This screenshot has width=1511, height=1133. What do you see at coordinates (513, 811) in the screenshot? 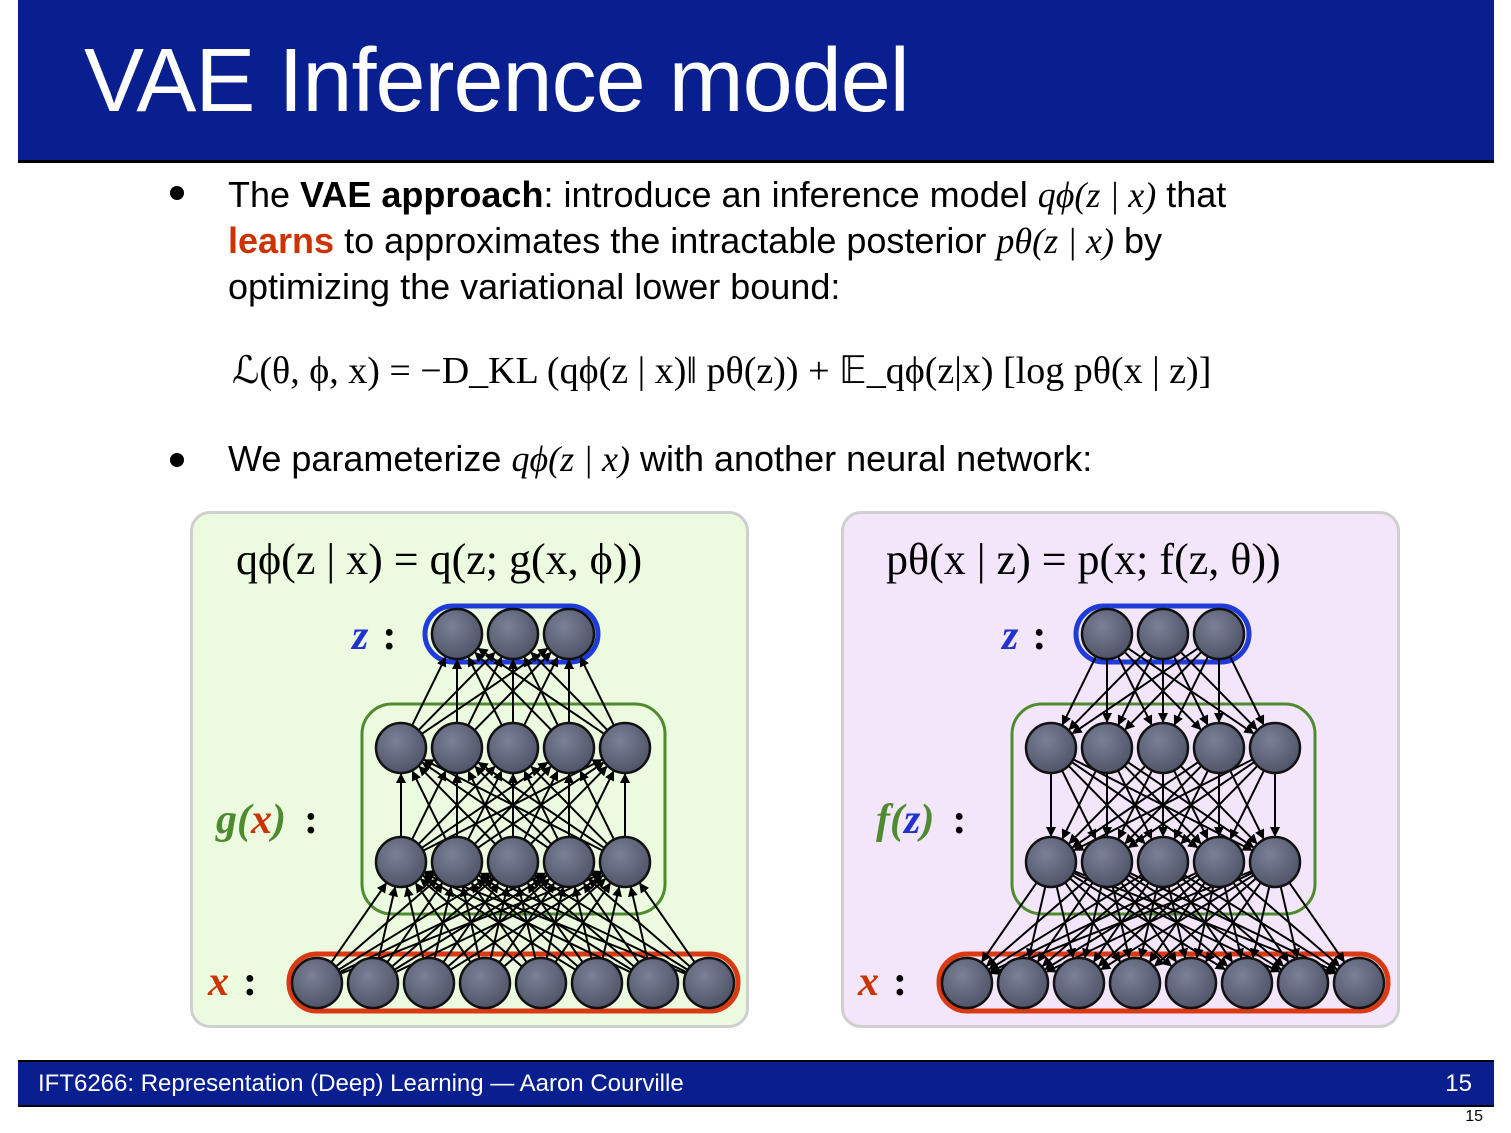
I see `encoder-edges` at bounding box center [513, 811].